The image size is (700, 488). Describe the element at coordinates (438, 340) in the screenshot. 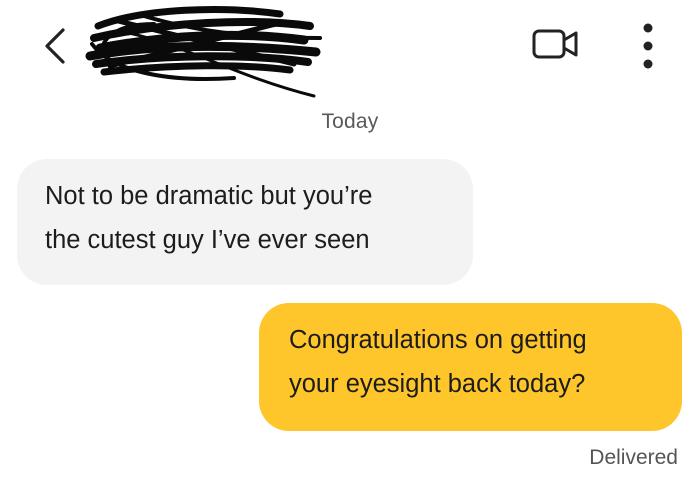

I see `message-line: Congratulations on getting` at that location.